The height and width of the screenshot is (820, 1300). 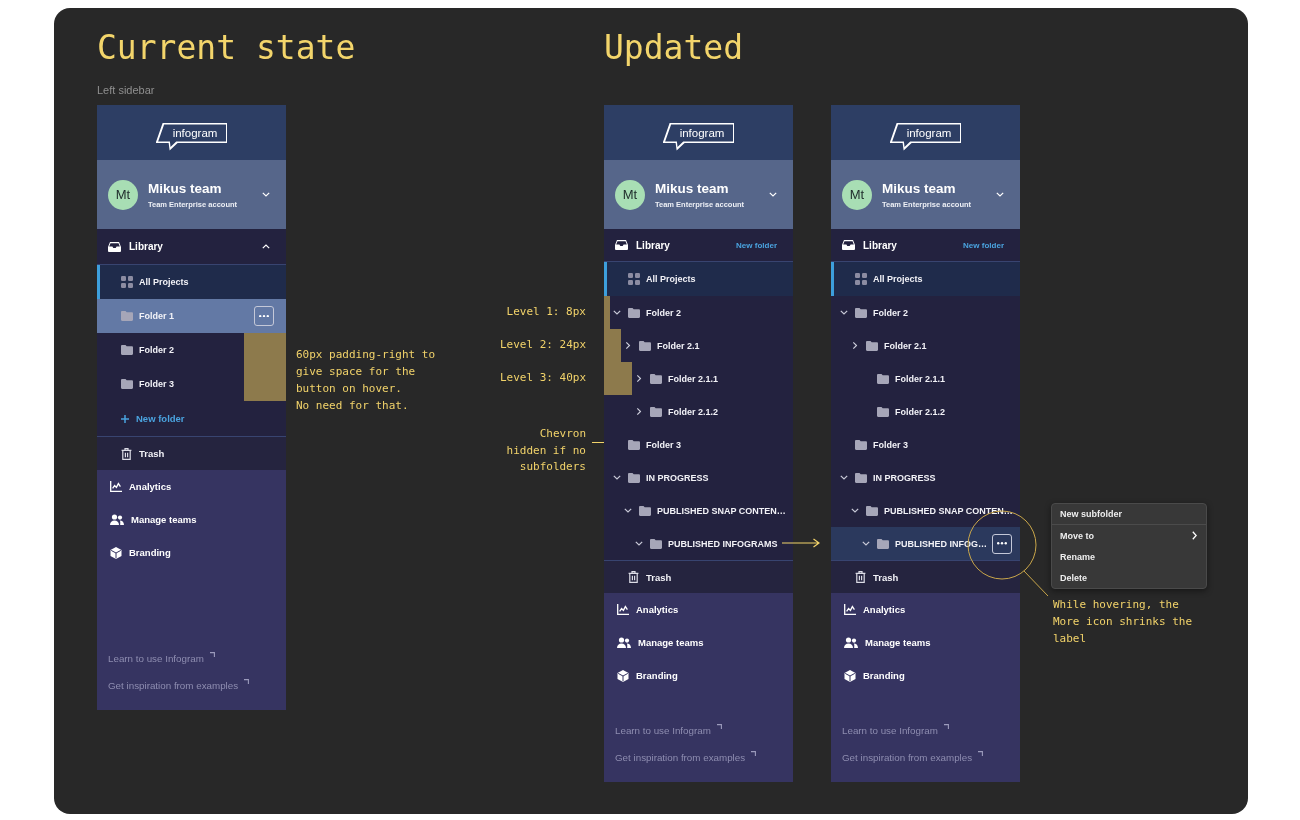 I want to click on annotation-note: While hovering, the More icon shrinks the label, so click(x=1123, y=622).